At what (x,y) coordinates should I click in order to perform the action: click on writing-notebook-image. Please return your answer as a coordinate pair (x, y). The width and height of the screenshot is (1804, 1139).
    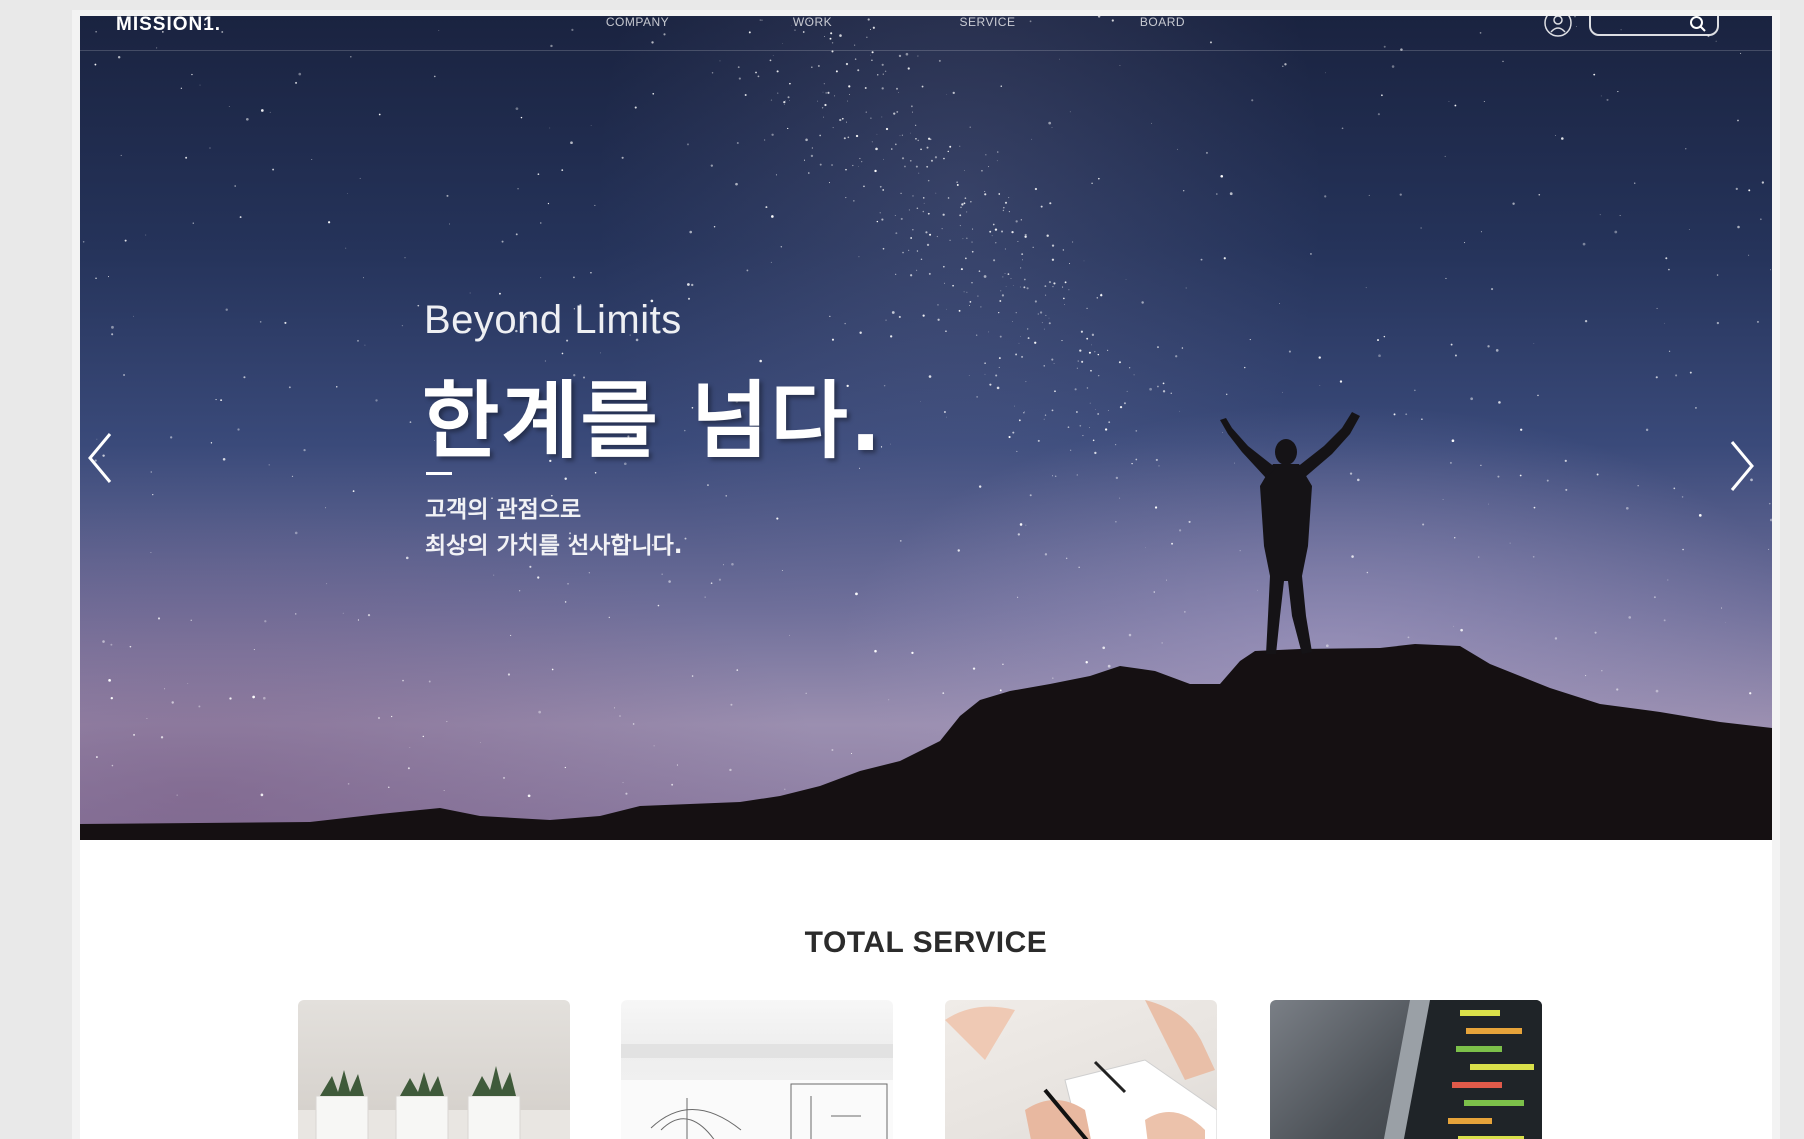
    Looking at the image, I should click on (1081, 1069).